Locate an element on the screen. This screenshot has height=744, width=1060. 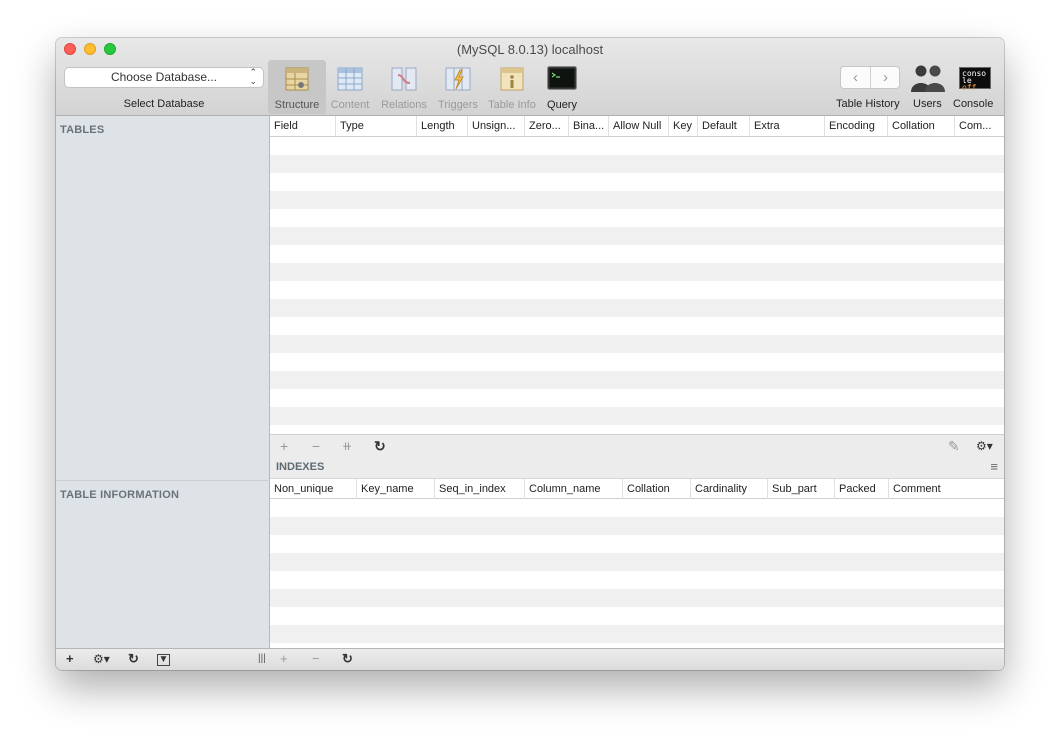
console-button: conso le off Console is located at coordinates (975, 87).